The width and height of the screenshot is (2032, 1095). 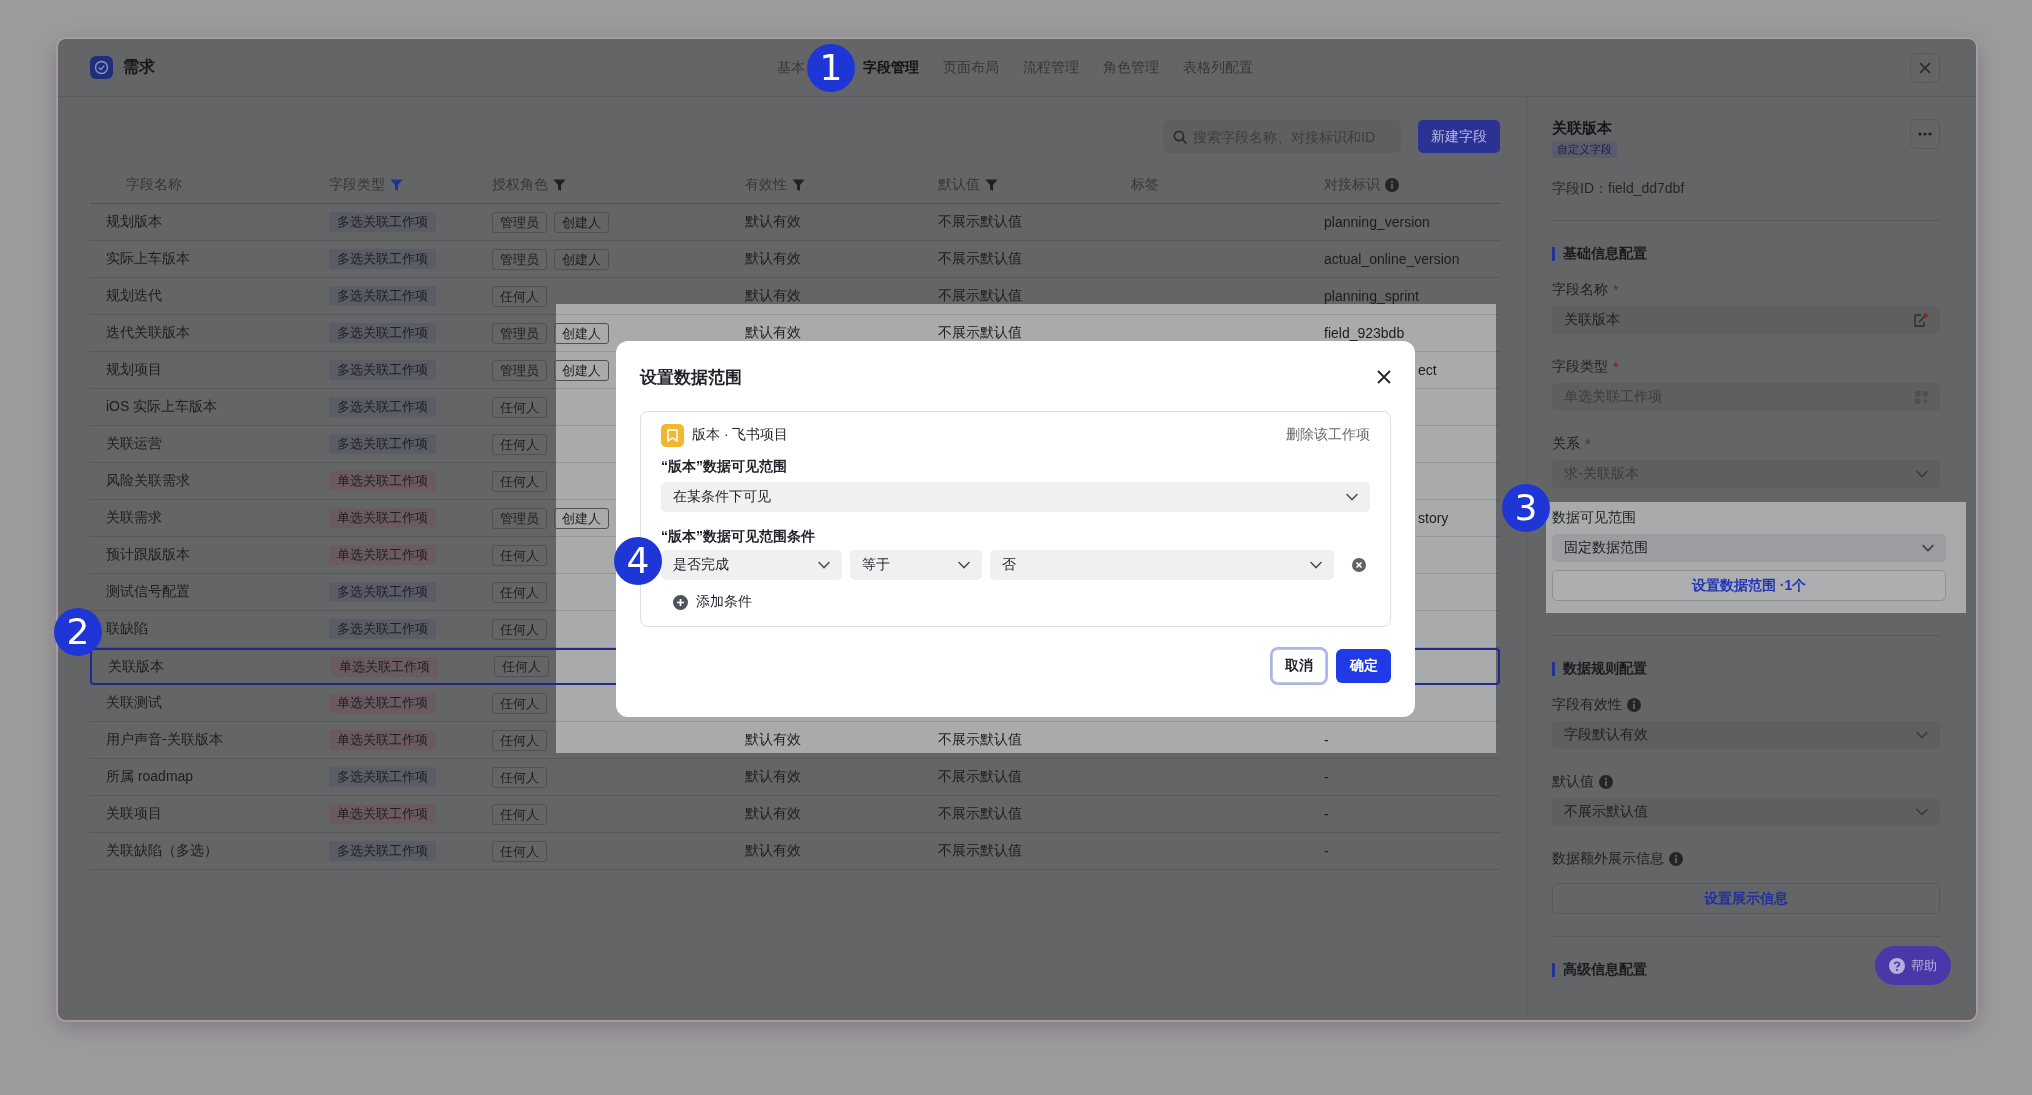 What do you see at coordinates (133, 221) in the screenshot?
I see `table-cell-text: 规划版本` at bounding box center [133, 221].